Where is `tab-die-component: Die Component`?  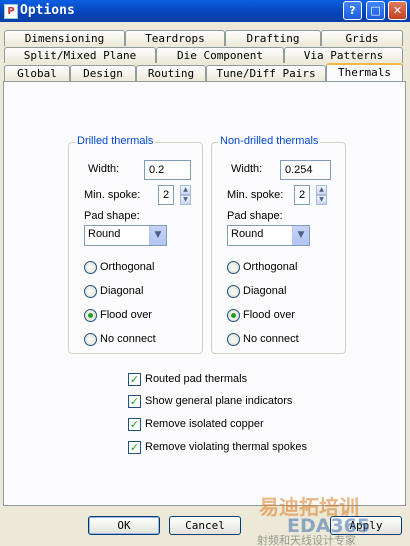 tab-die-component: Die Component is located at coordinates (220, 55).